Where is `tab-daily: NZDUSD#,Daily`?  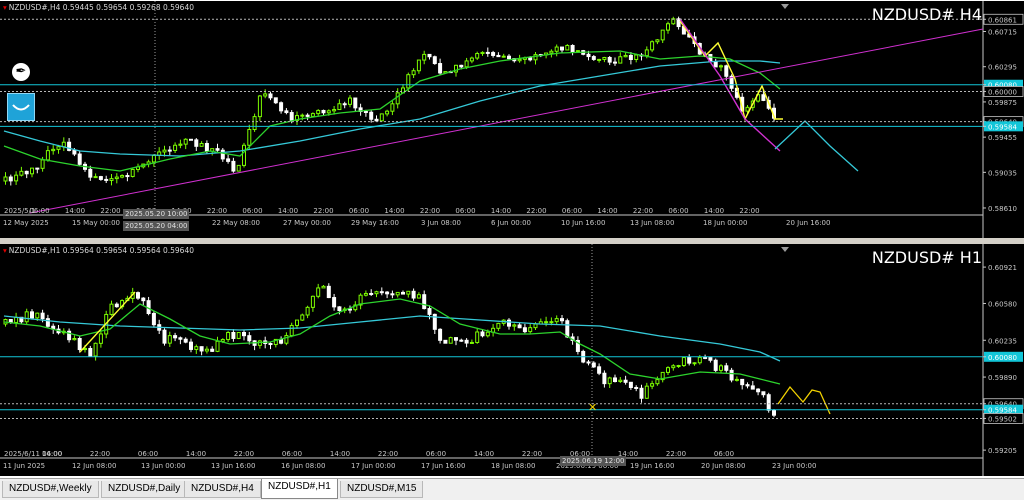
tab-daily: NZDUSD#,Daily is located at coordinates (144, 489).